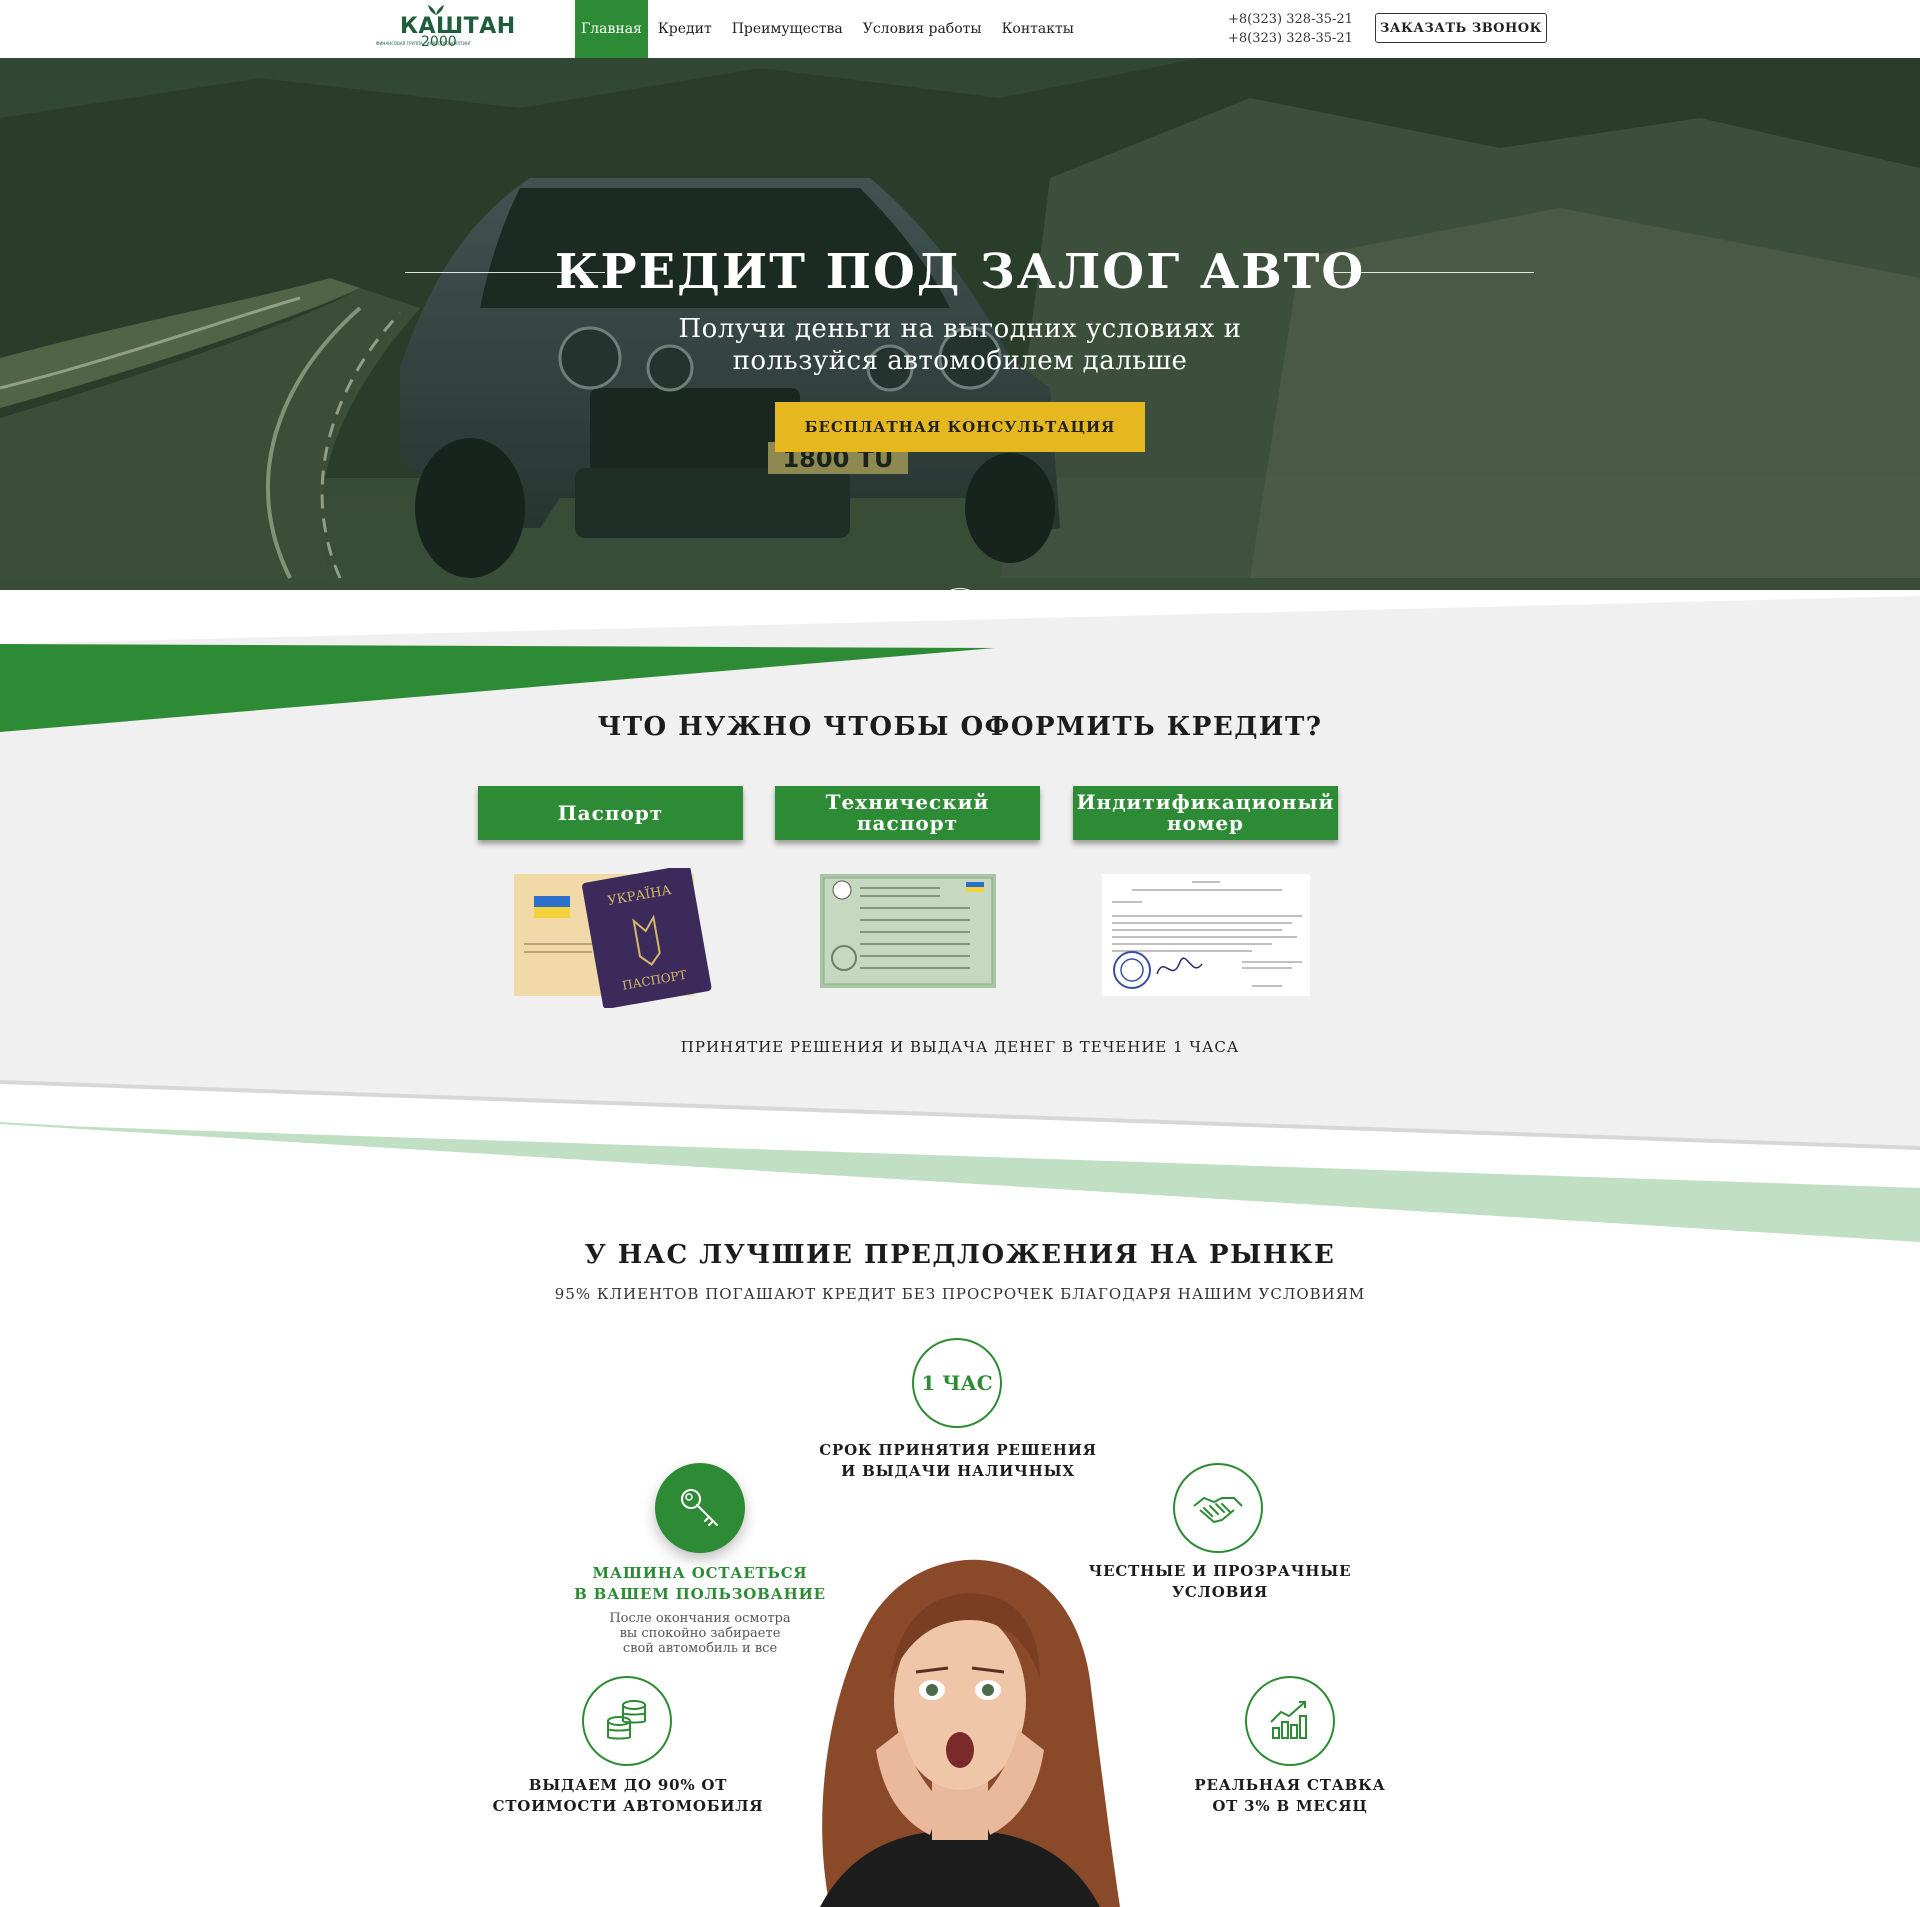 The width and height of the screenshot is (1920, 1907). What do you see at coordinates (1461, 28) in the screenshot?
I see `order-call-button: ЗАКАЗАТЬ ЗВОНОК` at bounding box center [1461, 28].